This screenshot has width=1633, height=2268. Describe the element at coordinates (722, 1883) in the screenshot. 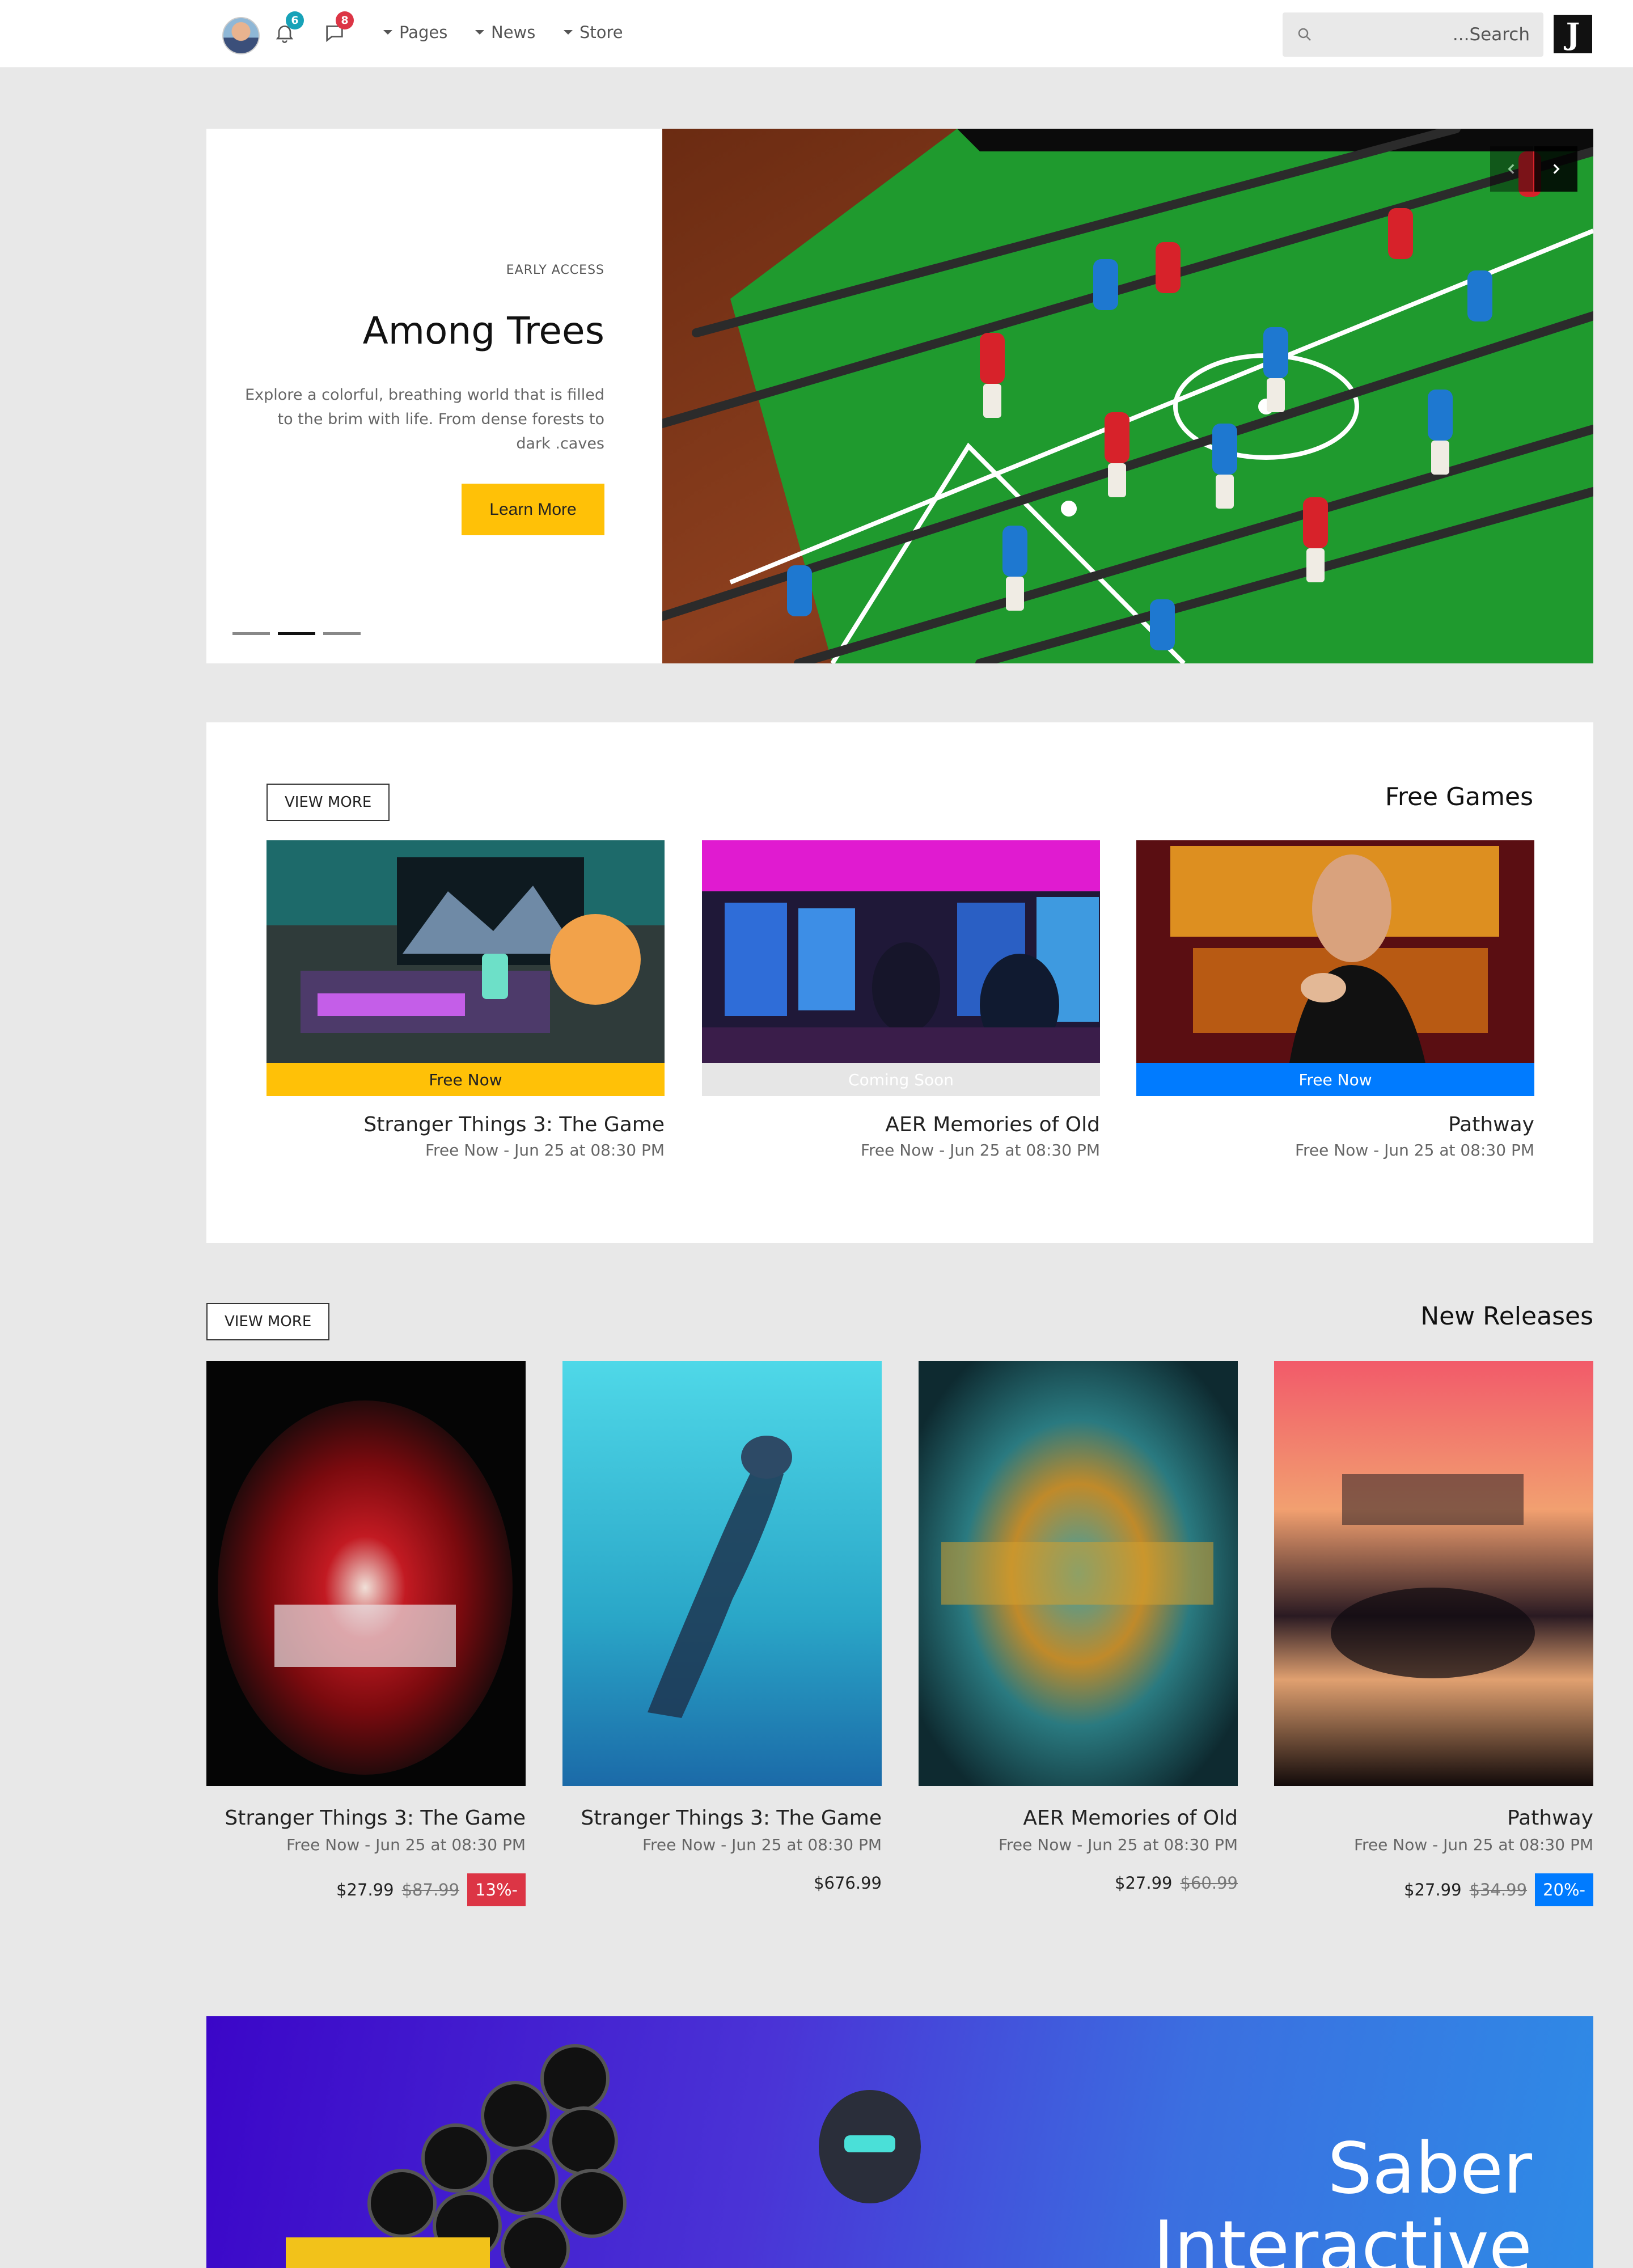

I see `new-release-price-row: $676.99` at that location.